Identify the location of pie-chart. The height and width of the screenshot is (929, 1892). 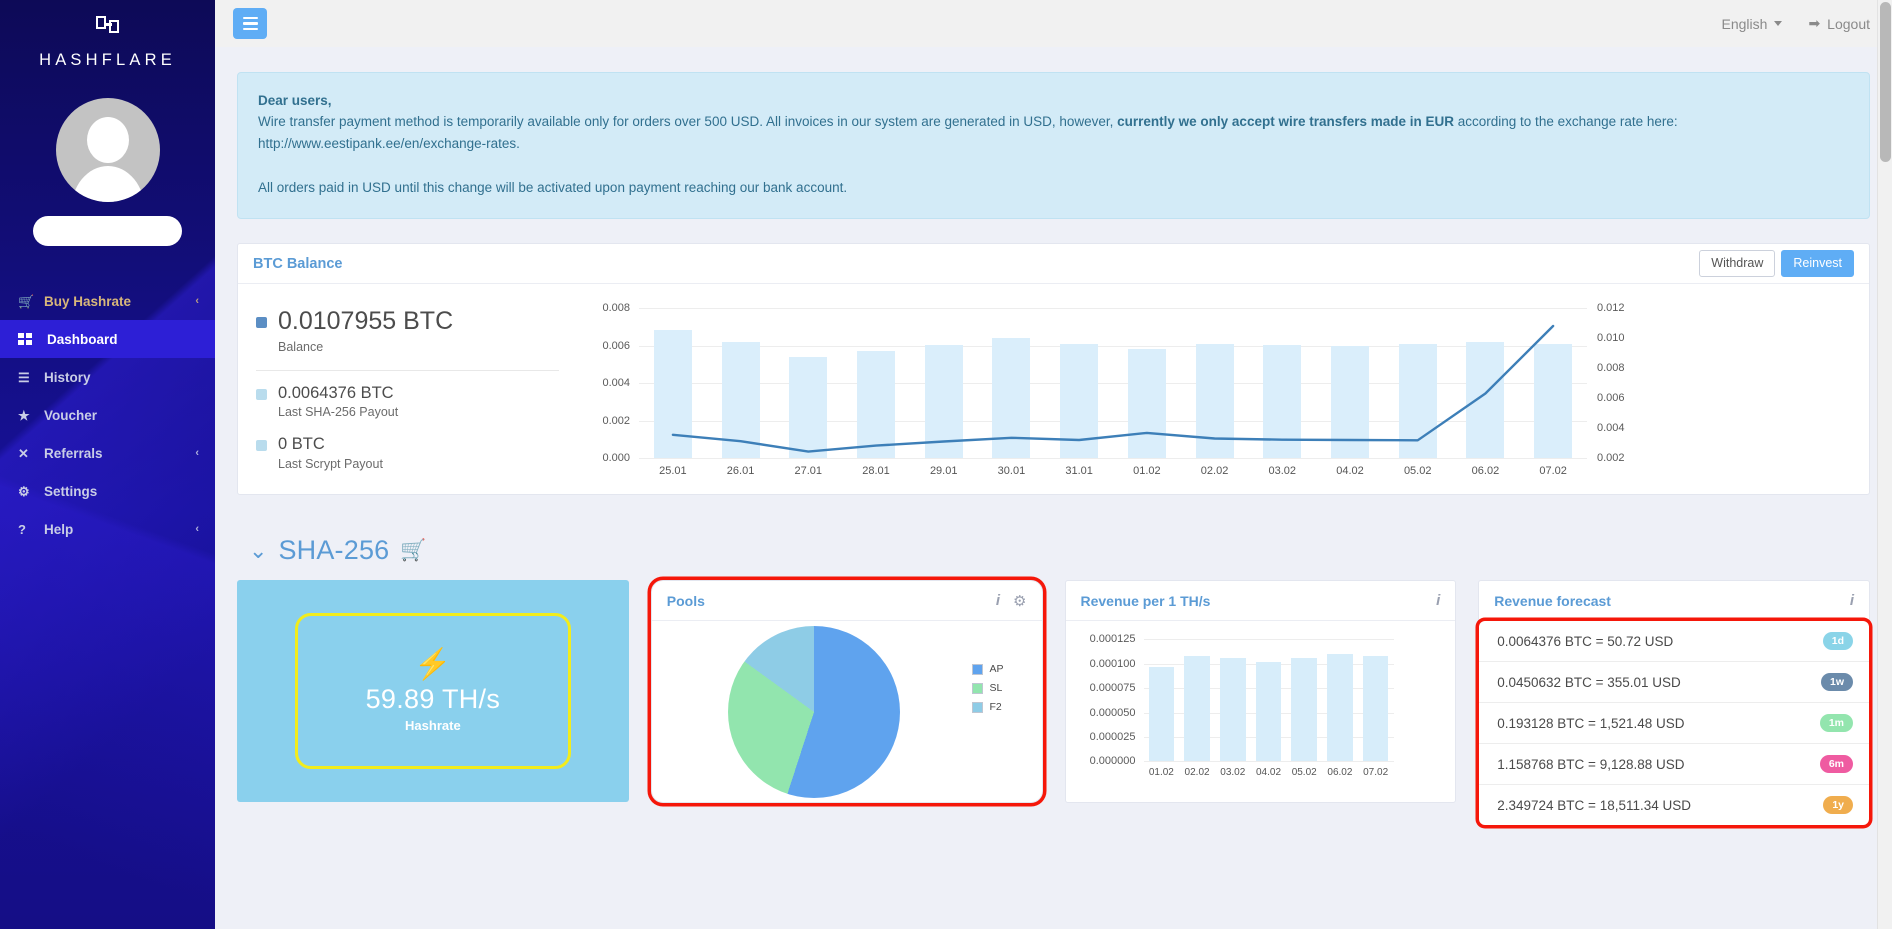
(813, 711).